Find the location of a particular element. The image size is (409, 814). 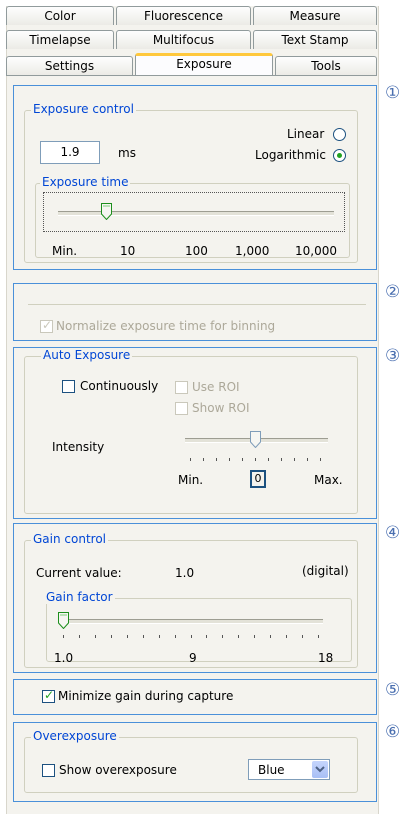

exposure-tick-10000: 10,000 is located at coordinates (316, 251).